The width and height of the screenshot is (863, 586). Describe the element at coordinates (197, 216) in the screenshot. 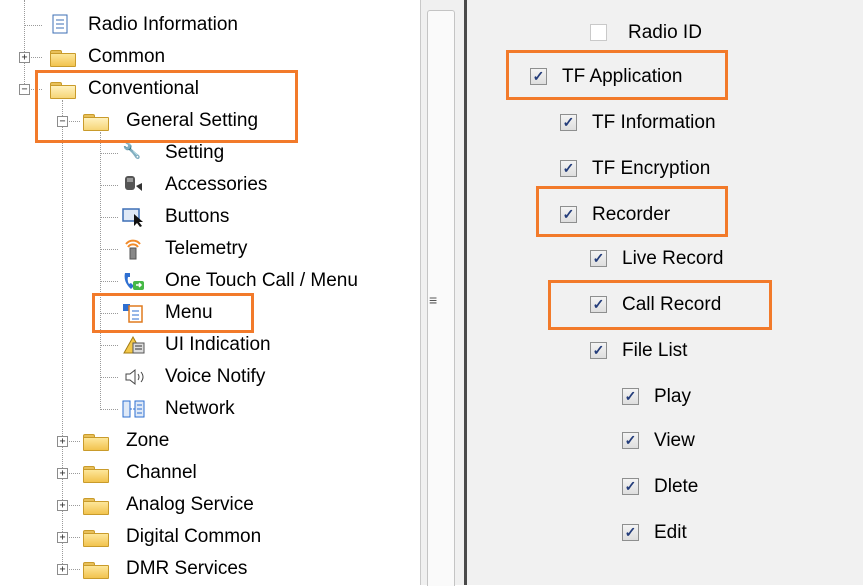

I see `tree-item-label: Buttons` at that location.